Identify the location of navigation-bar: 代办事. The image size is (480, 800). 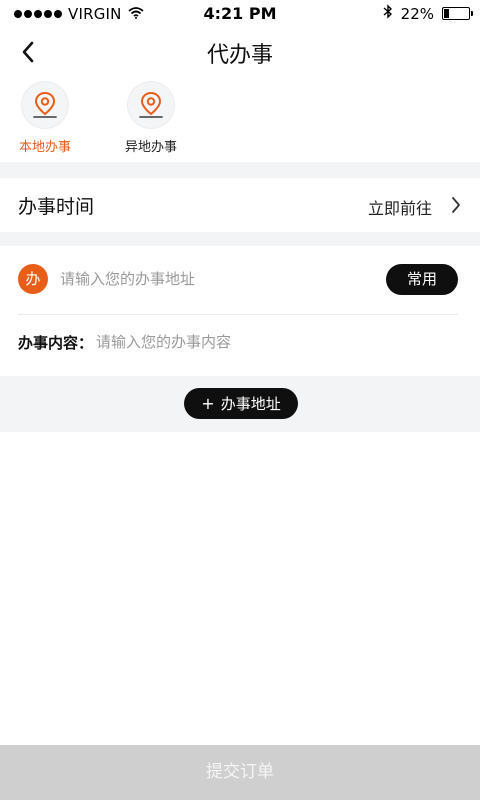
(240, 52).